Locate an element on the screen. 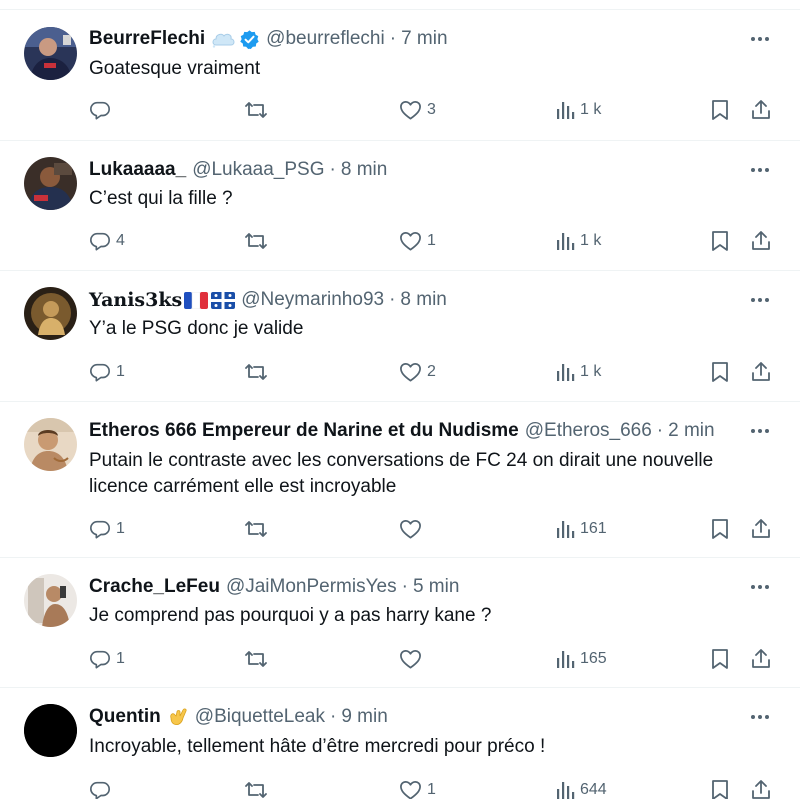 This screenshot has width=800, height=799. reply-count: 4 is located at coordinates (120, 240).